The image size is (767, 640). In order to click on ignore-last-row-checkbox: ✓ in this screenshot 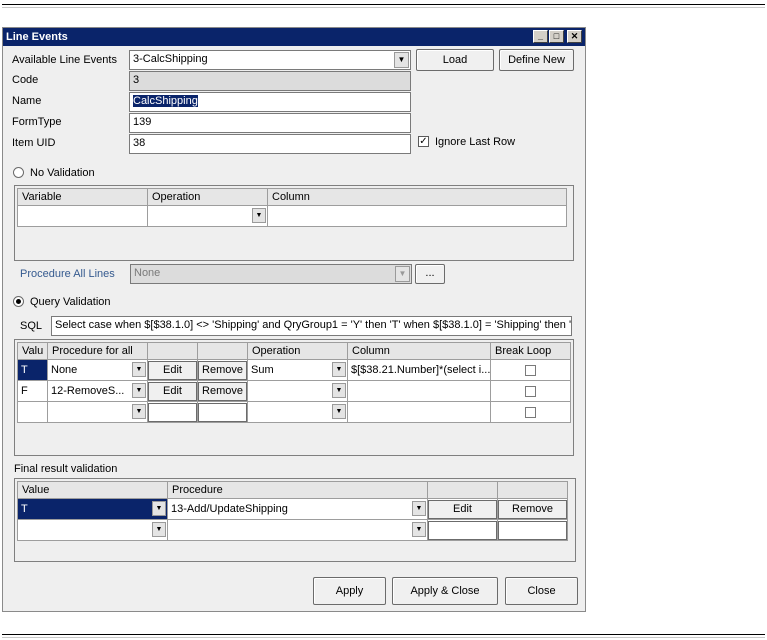, I will do `click(423, 141)`.